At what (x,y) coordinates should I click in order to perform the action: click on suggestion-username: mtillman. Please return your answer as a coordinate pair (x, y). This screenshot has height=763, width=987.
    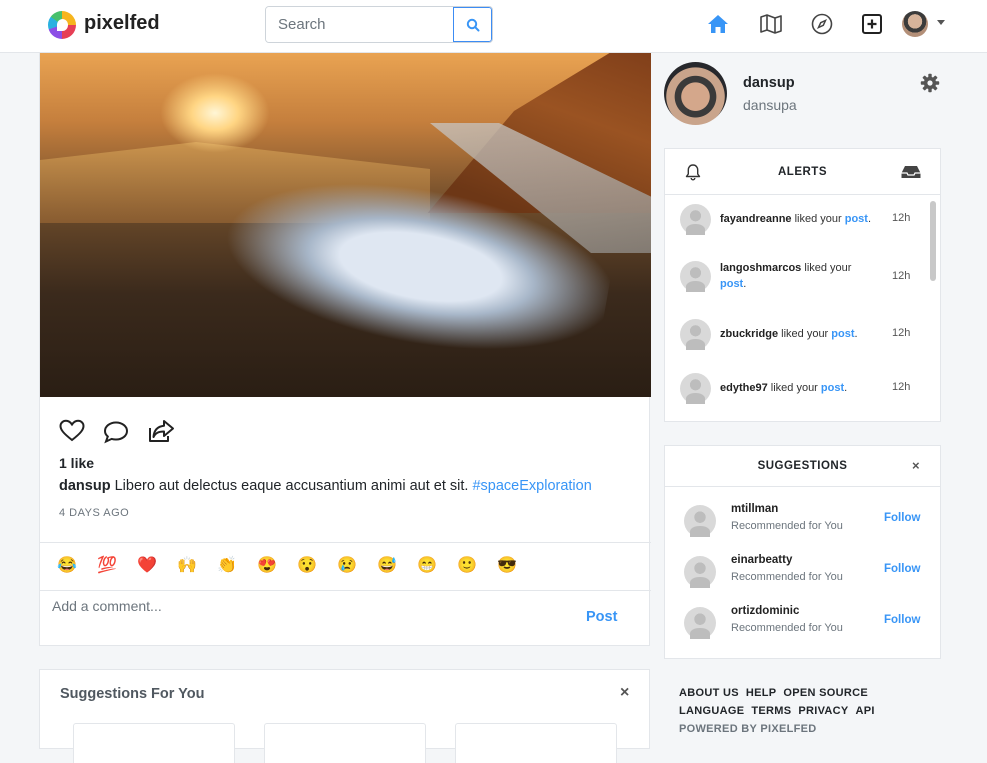
    Looking at the image, I should click on (754, 509).